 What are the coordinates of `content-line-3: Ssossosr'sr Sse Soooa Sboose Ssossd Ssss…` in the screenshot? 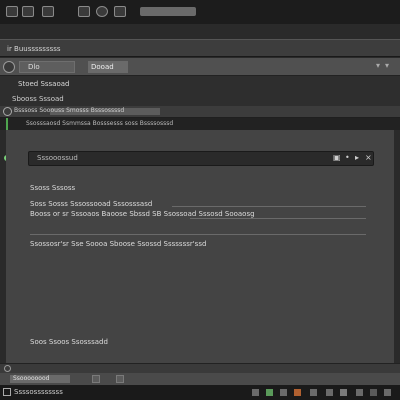 It's located at (118, 244).